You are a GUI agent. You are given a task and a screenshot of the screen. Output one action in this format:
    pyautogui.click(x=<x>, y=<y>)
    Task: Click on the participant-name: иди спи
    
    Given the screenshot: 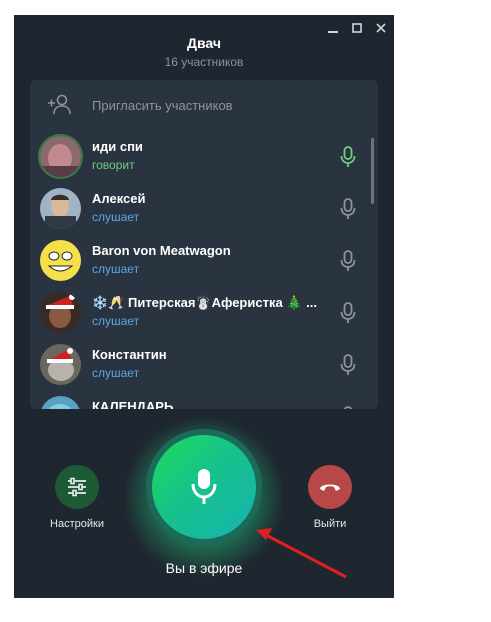 What is the action you would take?
    pyautogui.click(x=117, y=146)
    